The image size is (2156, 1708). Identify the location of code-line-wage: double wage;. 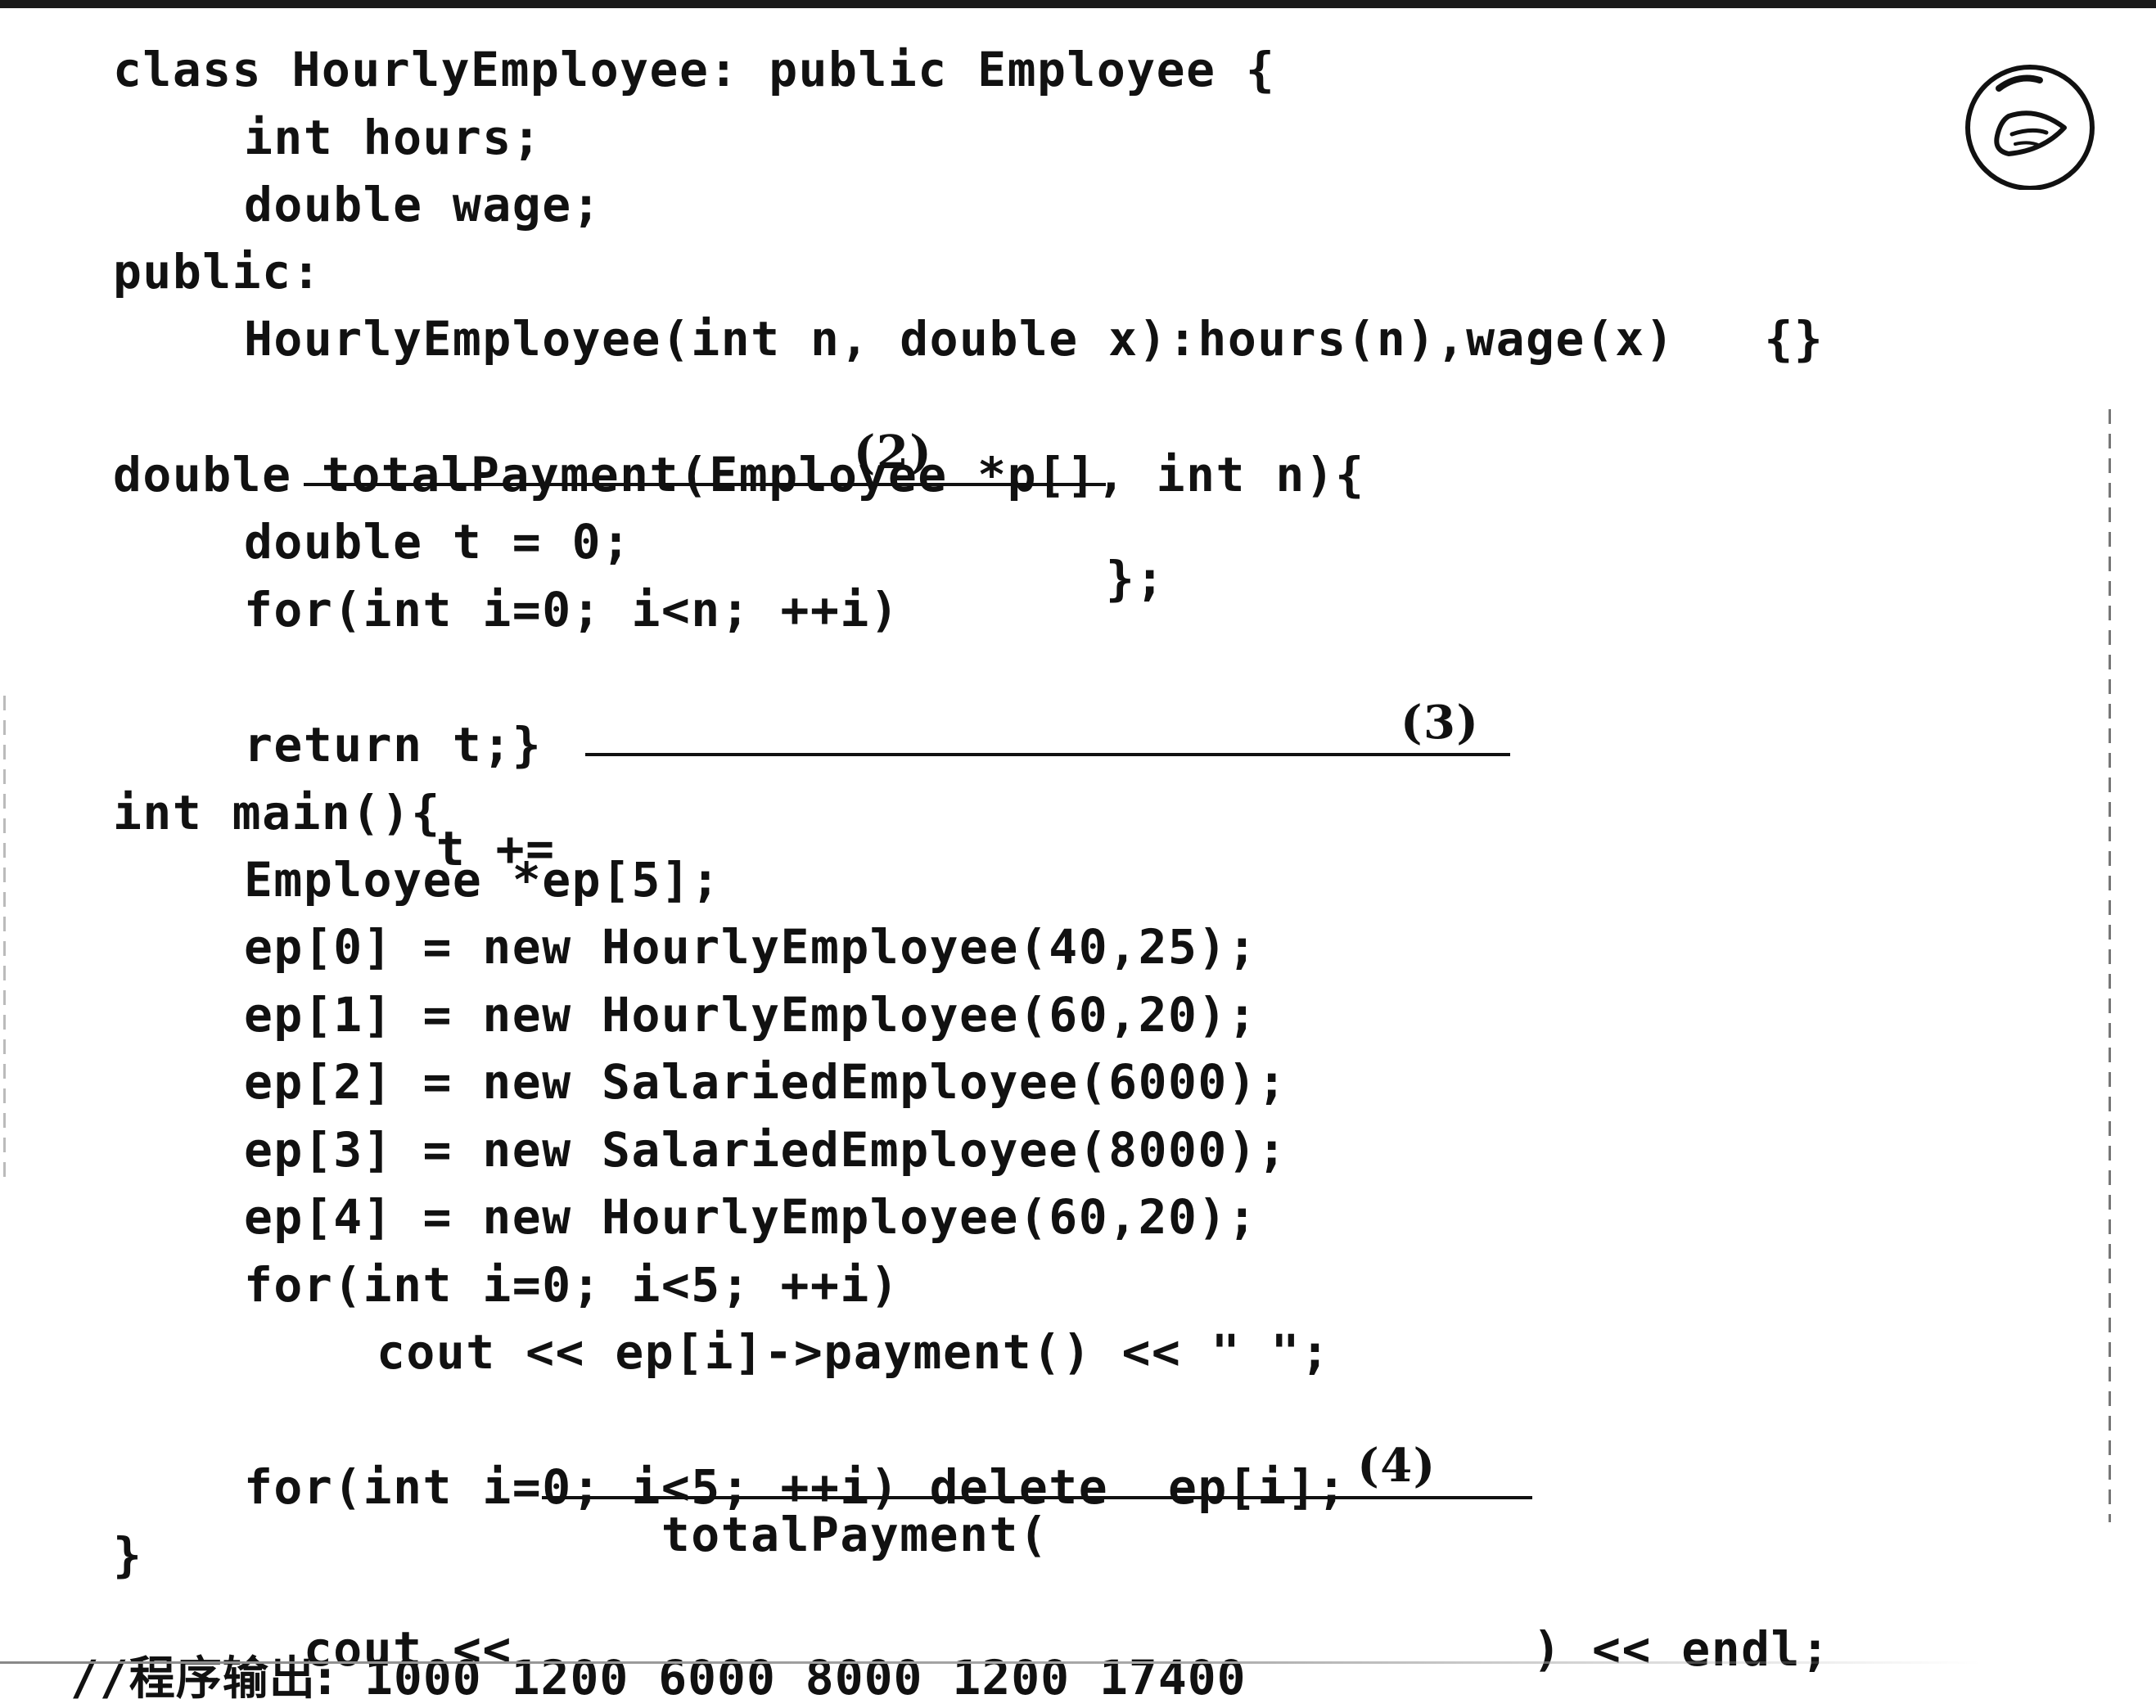
(423, 204).